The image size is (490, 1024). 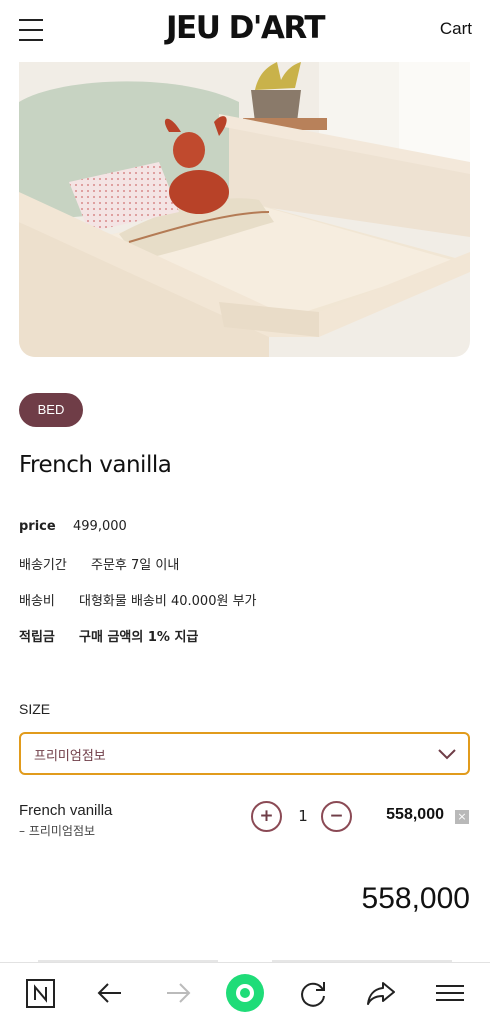 I want to click on site-logo: JEU D'ART, so click(x=245, y=28).